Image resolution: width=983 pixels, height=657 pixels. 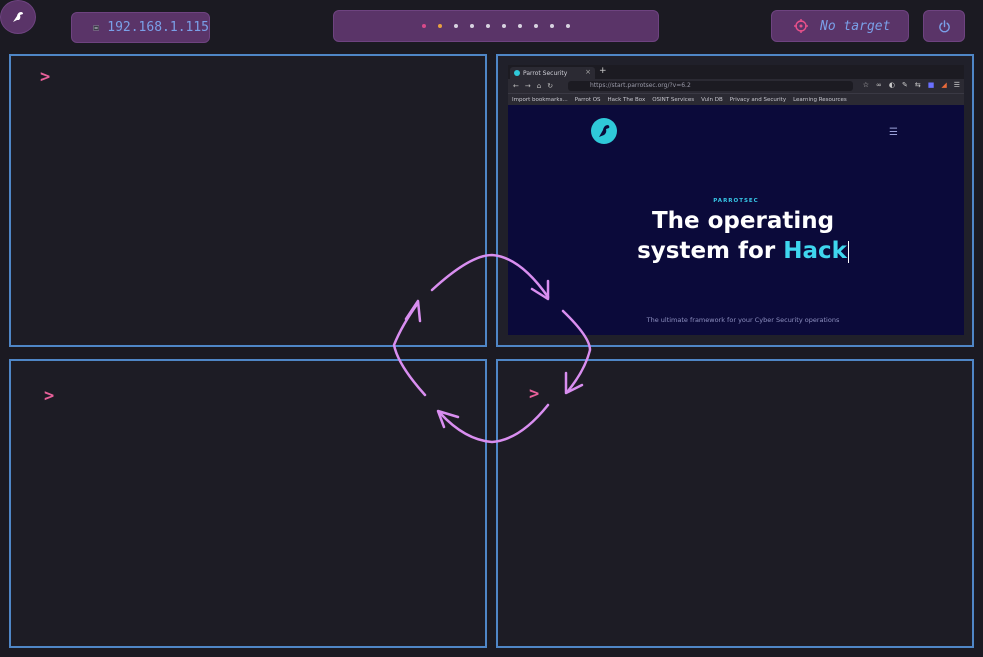 What do you see at coordinates (957, 85) in the screenshot?
I see `menu-icon: ☰` at bounding box center [957, 85].